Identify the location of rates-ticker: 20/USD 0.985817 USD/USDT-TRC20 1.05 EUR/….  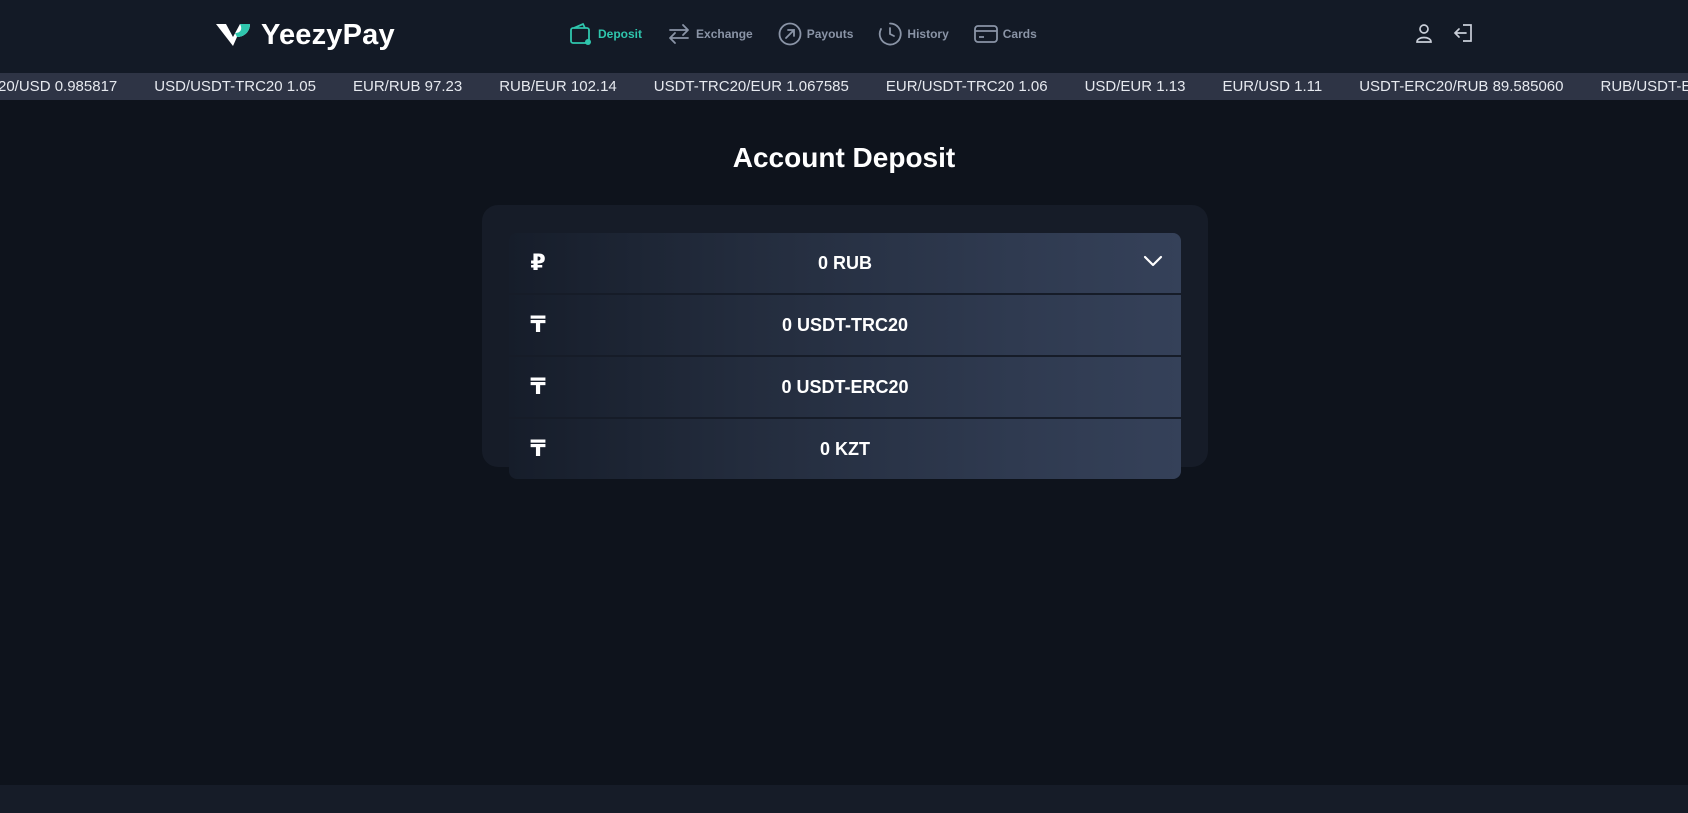
(844, 86).